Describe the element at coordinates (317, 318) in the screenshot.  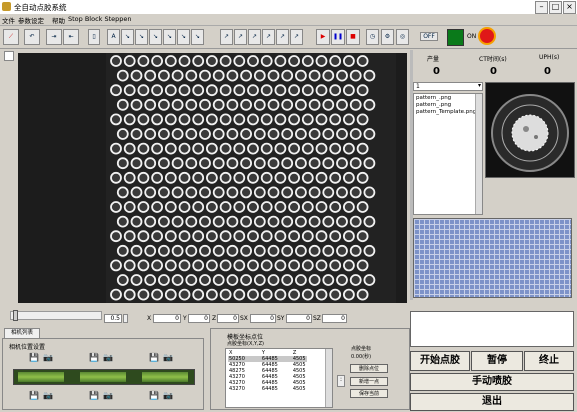
I see `label-sz: SZ` at that location.